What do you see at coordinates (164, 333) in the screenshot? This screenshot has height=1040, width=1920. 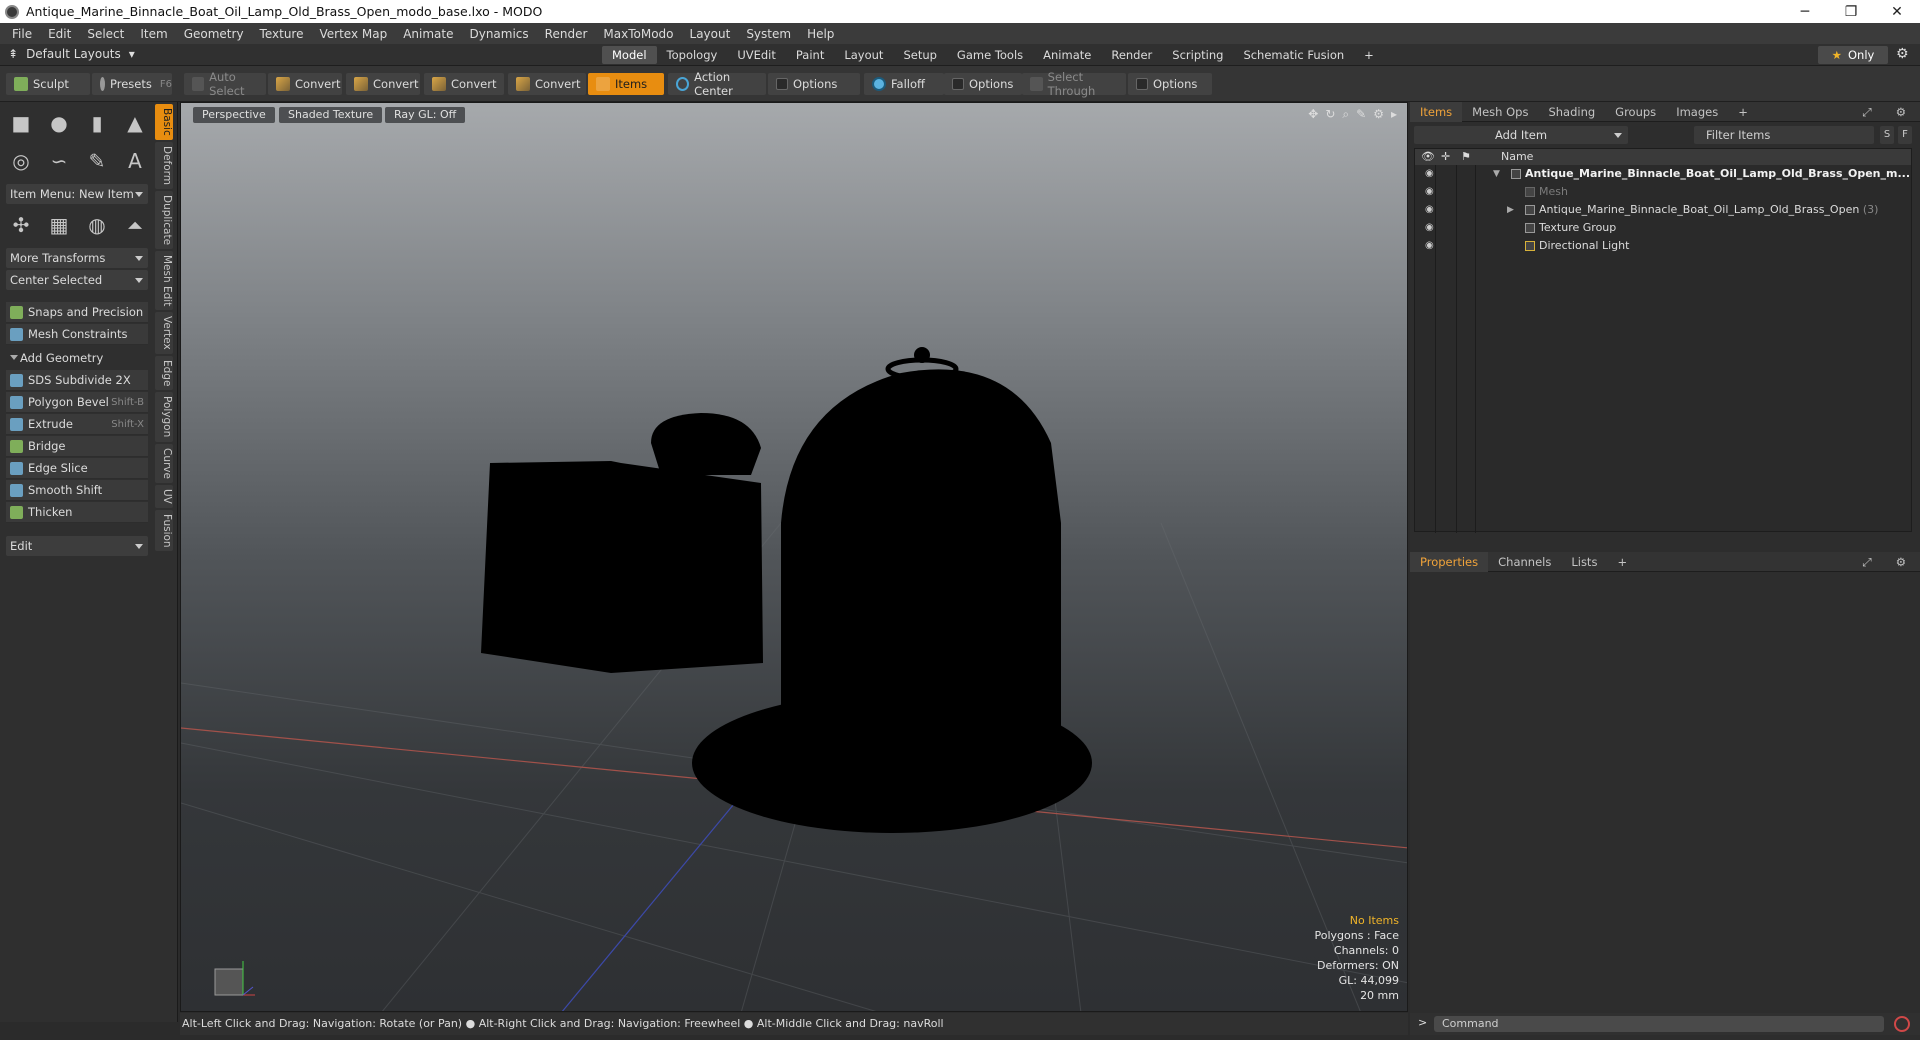 I see `vtab-vertex: Vertex` at bounding box center [164, 333].